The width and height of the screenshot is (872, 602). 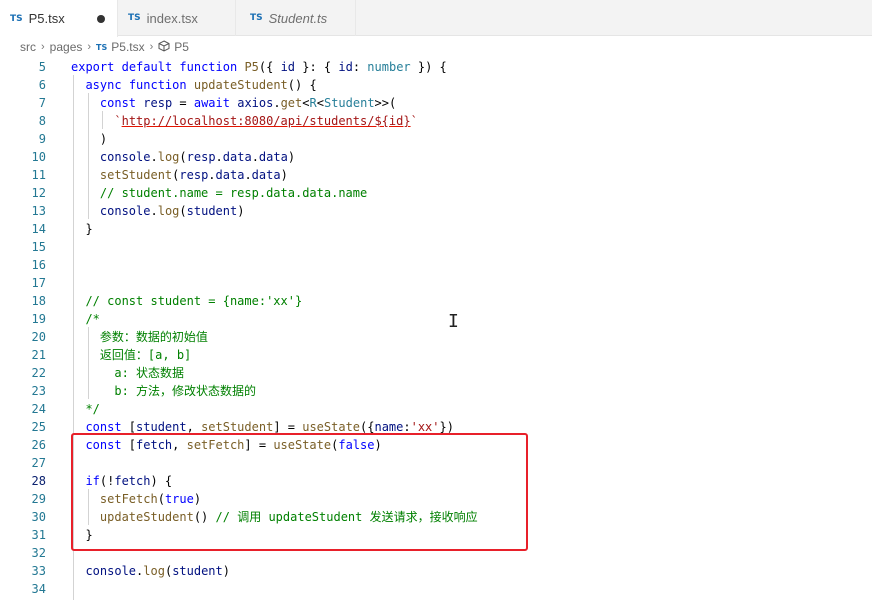 What do you see at coordinates (436, 373) in the screenshot?
I see `code-line: 22 a: 状态数据` at bounding box center [436, 373].